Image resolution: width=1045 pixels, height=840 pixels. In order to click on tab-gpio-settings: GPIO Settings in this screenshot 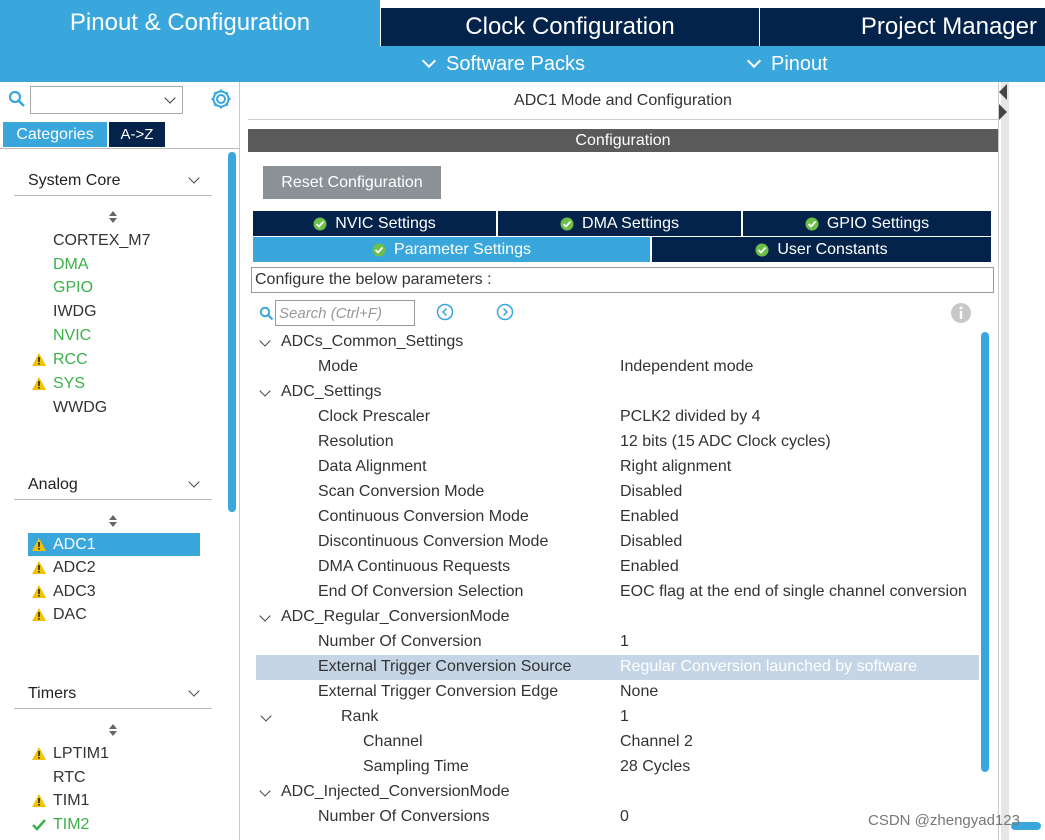, I will do `click(867, 223)`.